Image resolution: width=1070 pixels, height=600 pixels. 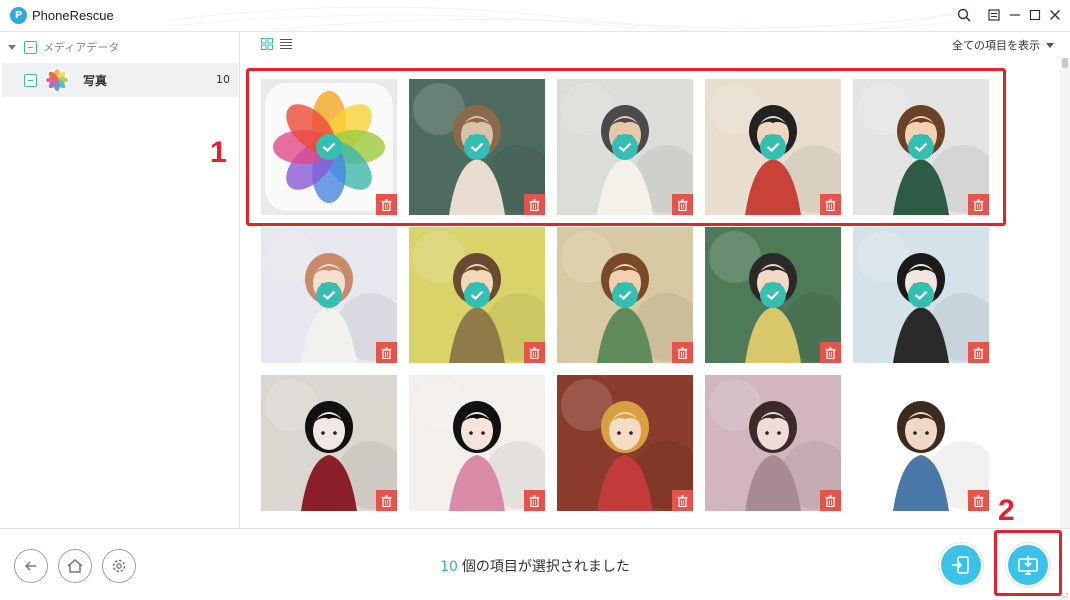 I want to click on filter-label: 全ての項目を表示, so click(x=996, y=45).